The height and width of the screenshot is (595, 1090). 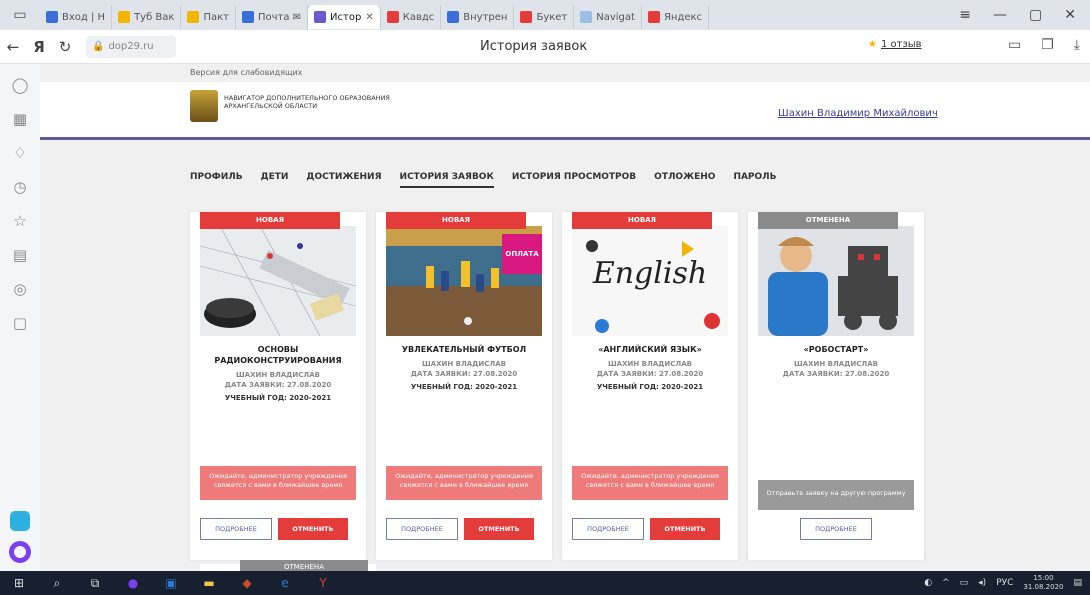 What do you see at coordinates (216, 17) in the screenshot?
I see `tab-label: Пакт` at bounding box center [216, 17].